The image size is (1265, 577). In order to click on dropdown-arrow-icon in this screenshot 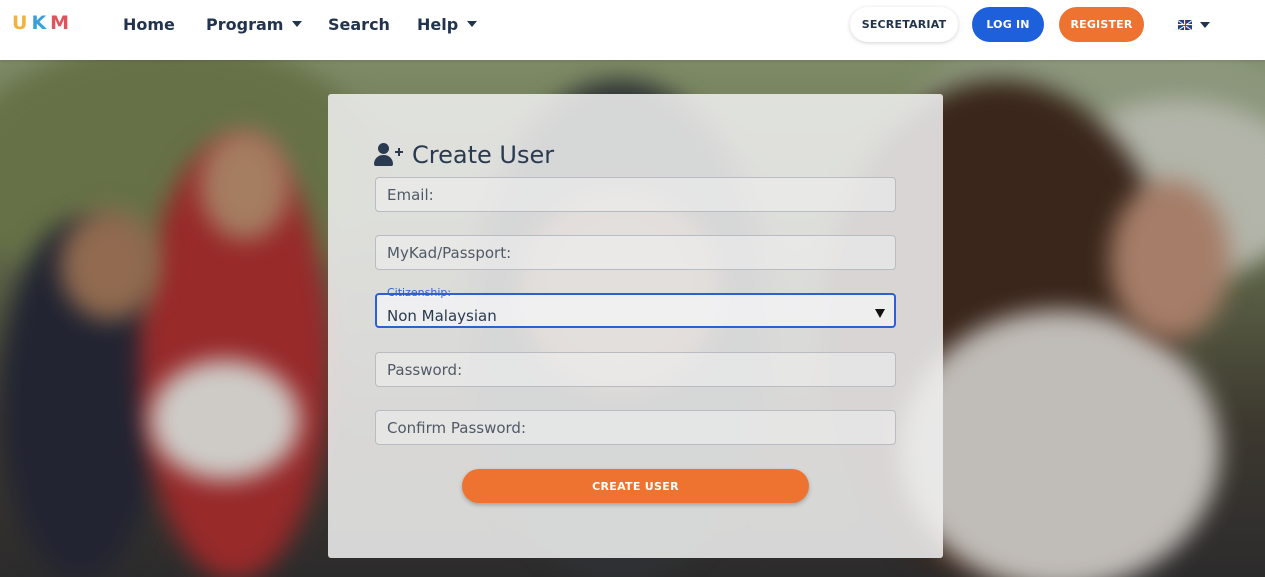, I will do `click(880, 313)`.